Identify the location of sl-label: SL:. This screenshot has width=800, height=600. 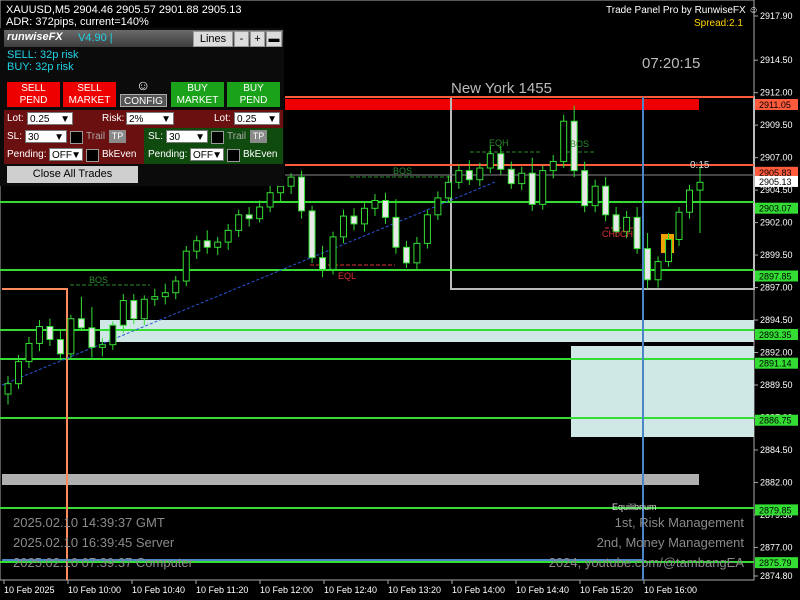
(15, 136).